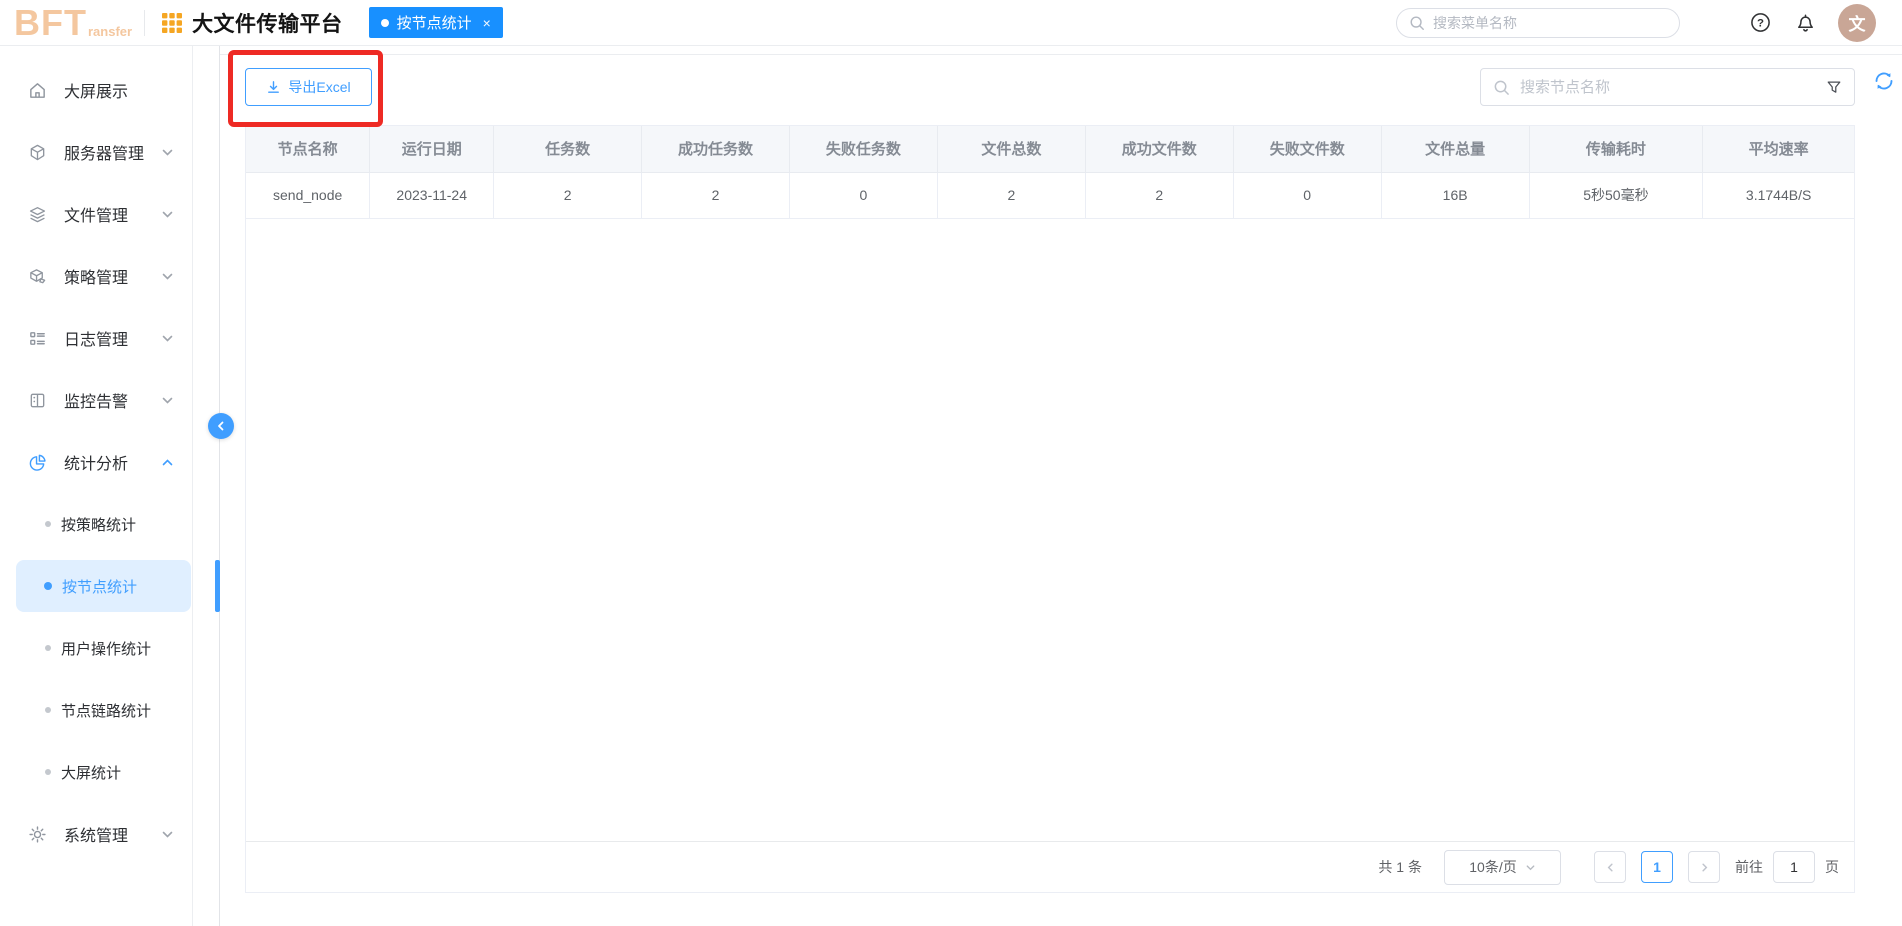 This screenshot has width=1902, height=926. What do you see at coordinates (37, 90) in the screenshot?
I see `home-icon` at bounding box center [37, 90].